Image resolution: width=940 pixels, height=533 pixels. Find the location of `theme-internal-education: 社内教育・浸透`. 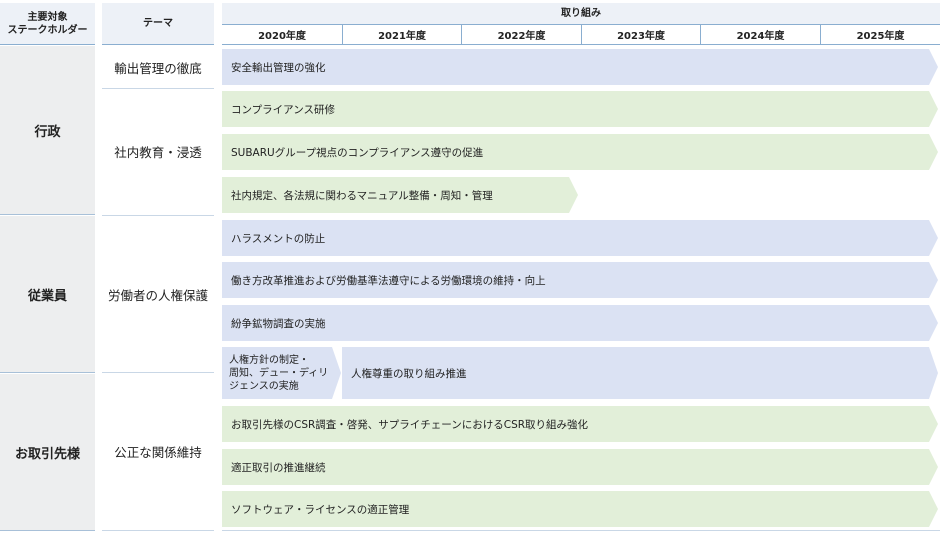

theme-internal-education: 社内教育・浸透 is located at coordinates (158, 151).